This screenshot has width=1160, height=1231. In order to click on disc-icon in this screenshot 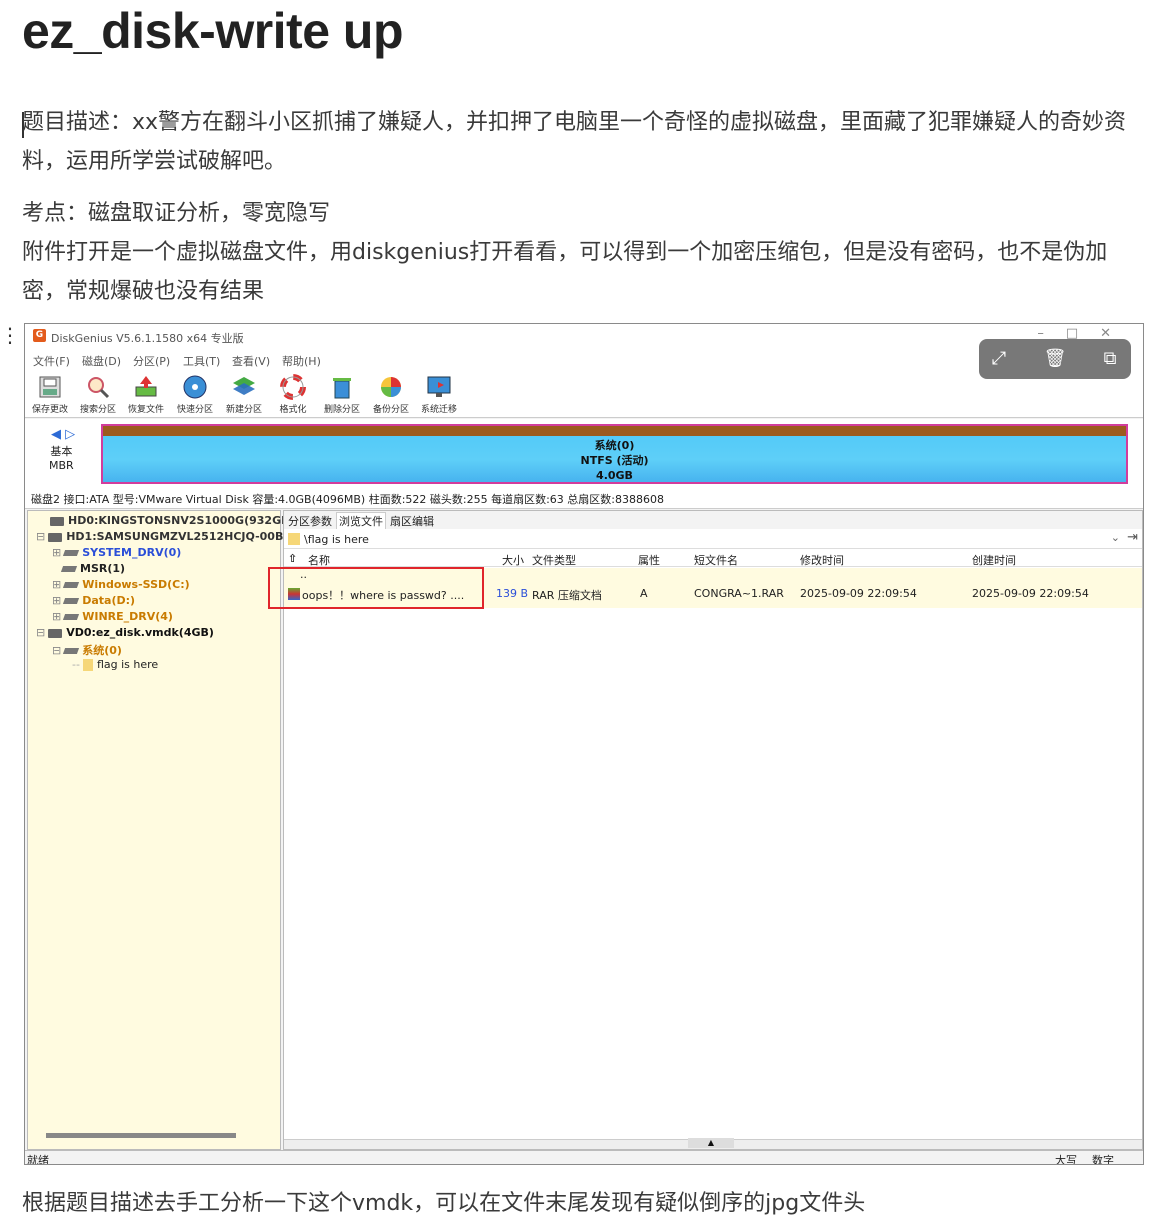, I will do `click(195, 387)`.